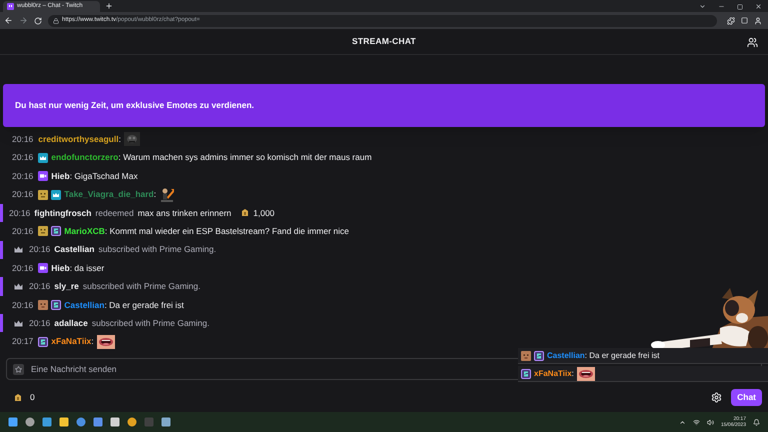 This screenshot has width=768, height=432. What do you see at coordinates (758, 20) in the screenshot?
I see `profile-icon` at bounding box center [758, 20].